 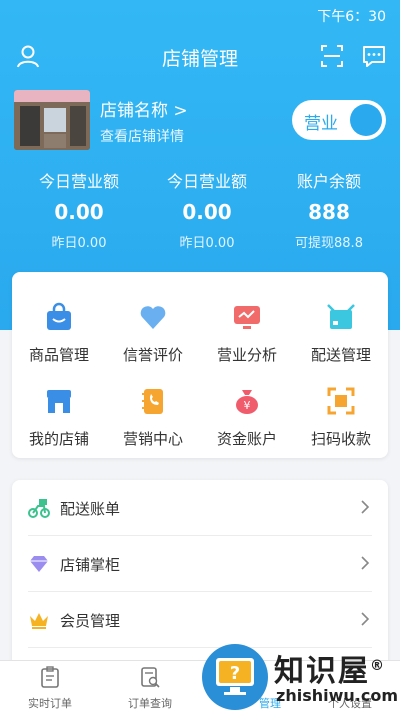 What do you see at coordinates (90, 565) in the screenshot?
I see `list-item-label: 店铺掌柜` at bounding box center [90, 565].